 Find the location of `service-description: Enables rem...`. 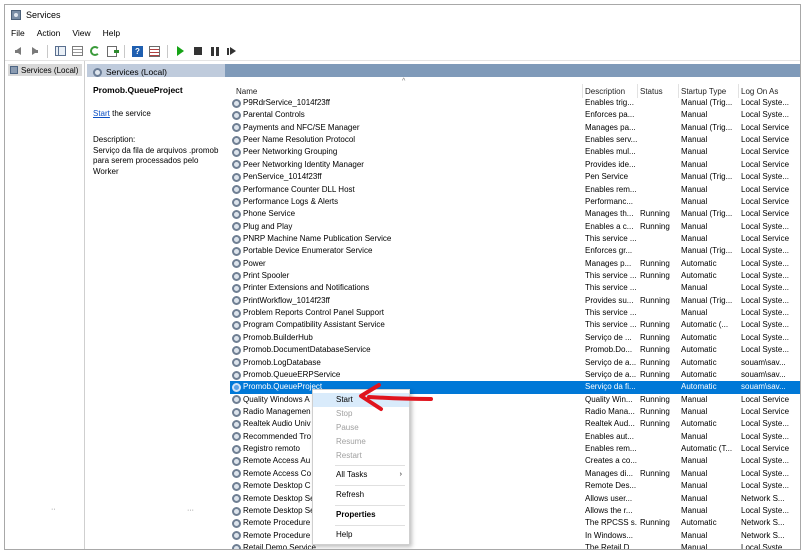

service-description: Enables rem... is located at coordinates (611, 189).